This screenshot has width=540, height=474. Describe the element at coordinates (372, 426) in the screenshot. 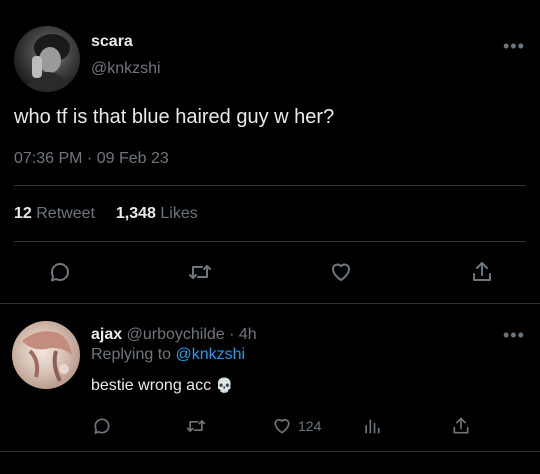

I see `analytics-icon` at that location.